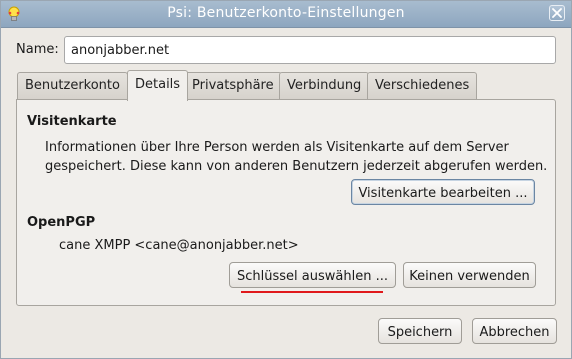 The image size is (572, 359). Describe the element at coordinates (37, 49) in the screenshot. I see `name-label: Name:` at that location.